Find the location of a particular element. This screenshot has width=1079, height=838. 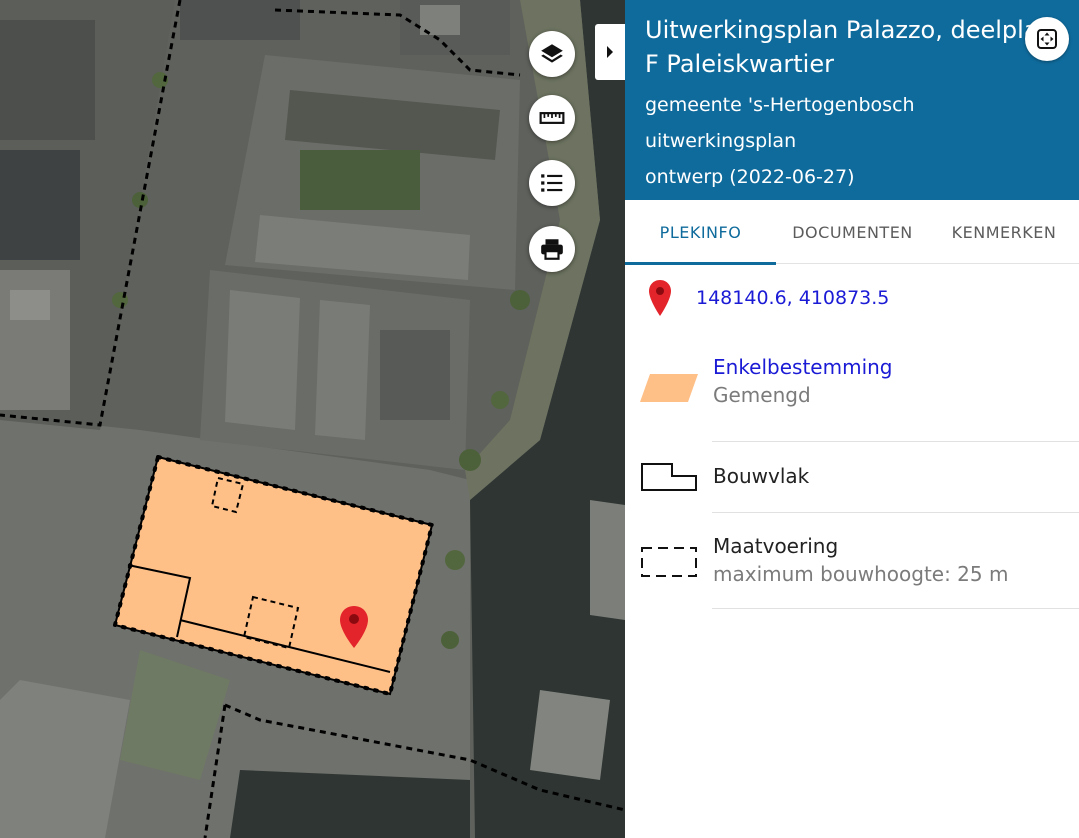

parallelogram-swatch-icon is located at coordinates (669, 388).